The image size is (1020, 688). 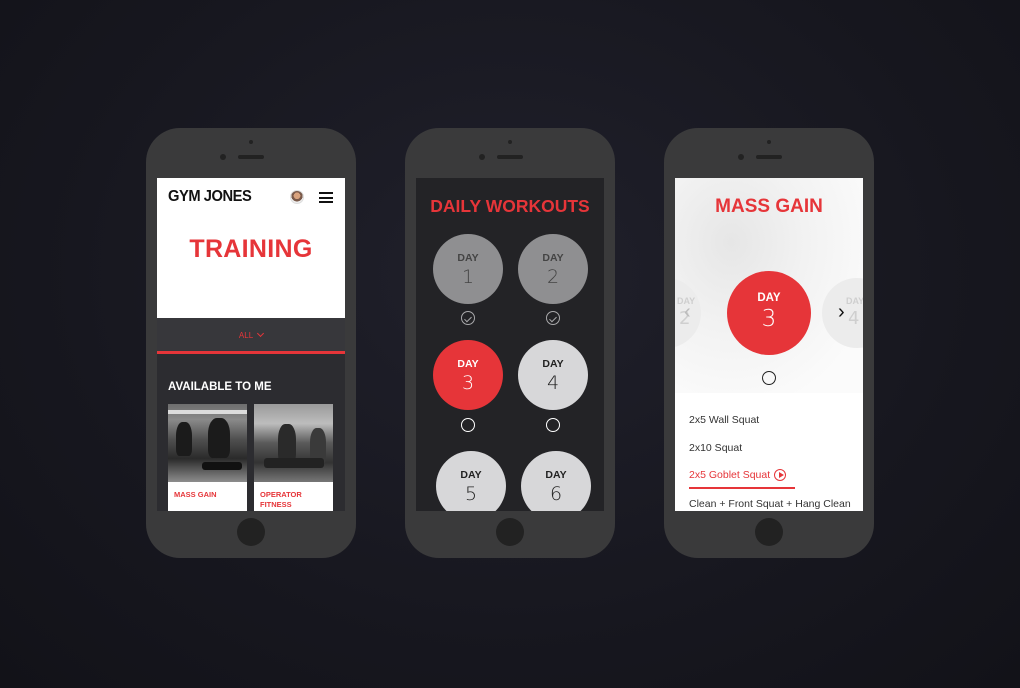 I want to click on current-day-badge: DAY 3, so click(x=769, y=313).